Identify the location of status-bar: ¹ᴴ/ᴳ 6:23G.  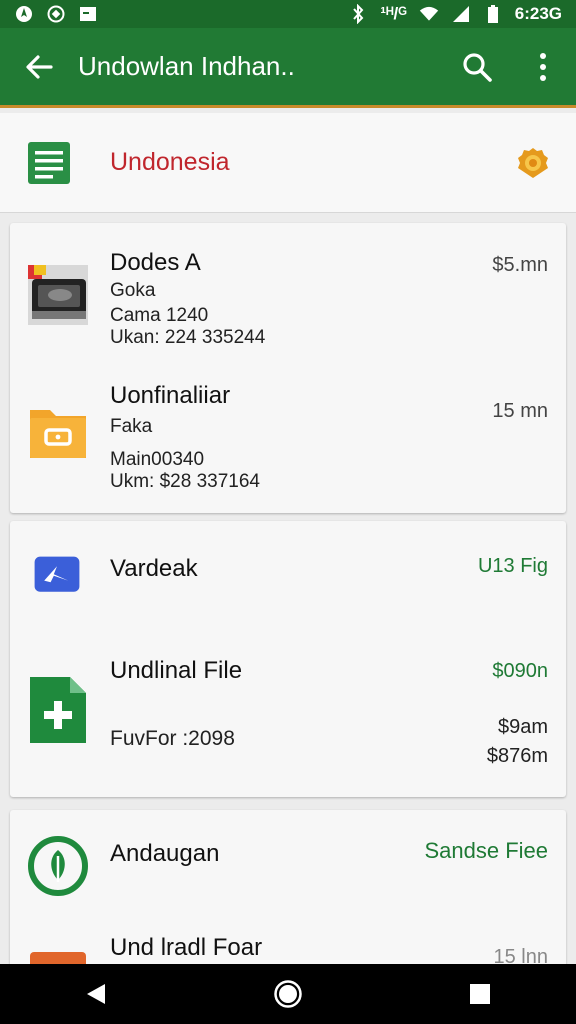
(288, 14).